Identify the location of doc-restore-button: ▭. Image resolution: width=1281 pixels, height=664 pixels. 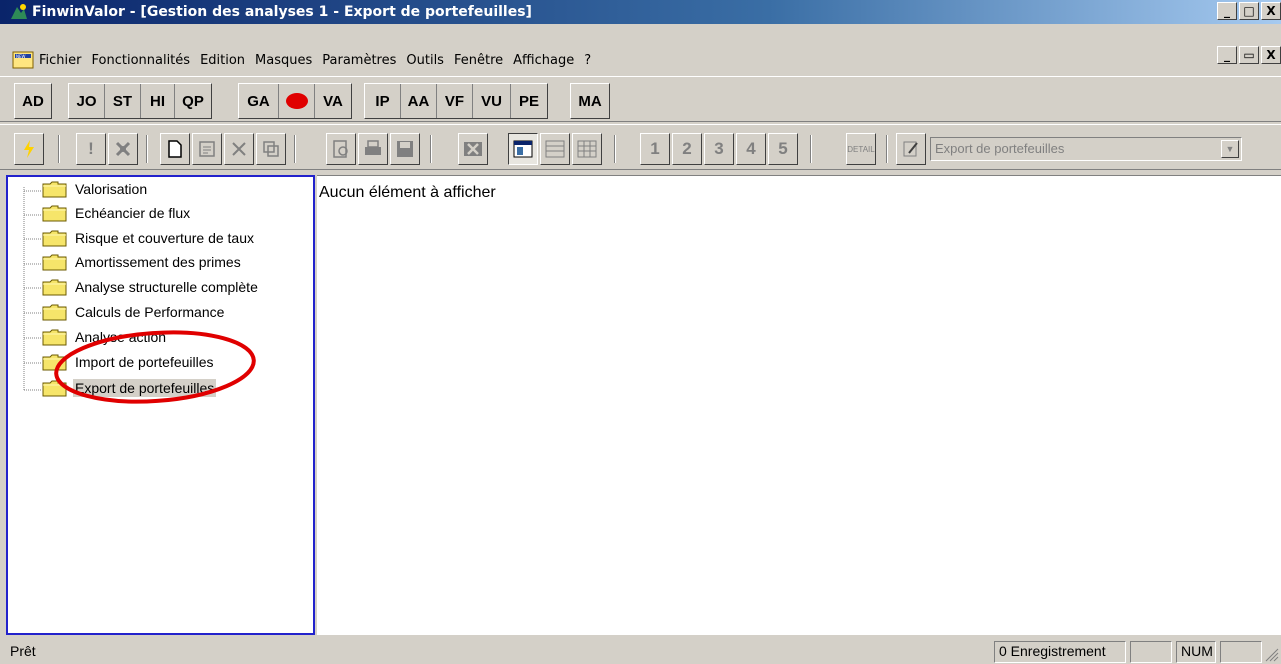
(1249, 55).